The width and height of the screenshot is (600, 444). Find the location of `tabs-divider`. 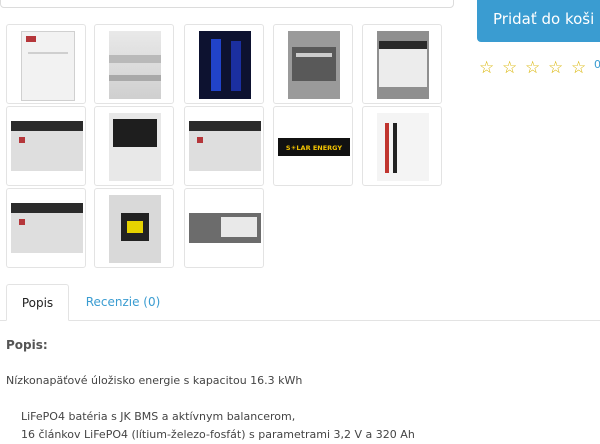

tabs-divider is located at coordinates (300, 320).